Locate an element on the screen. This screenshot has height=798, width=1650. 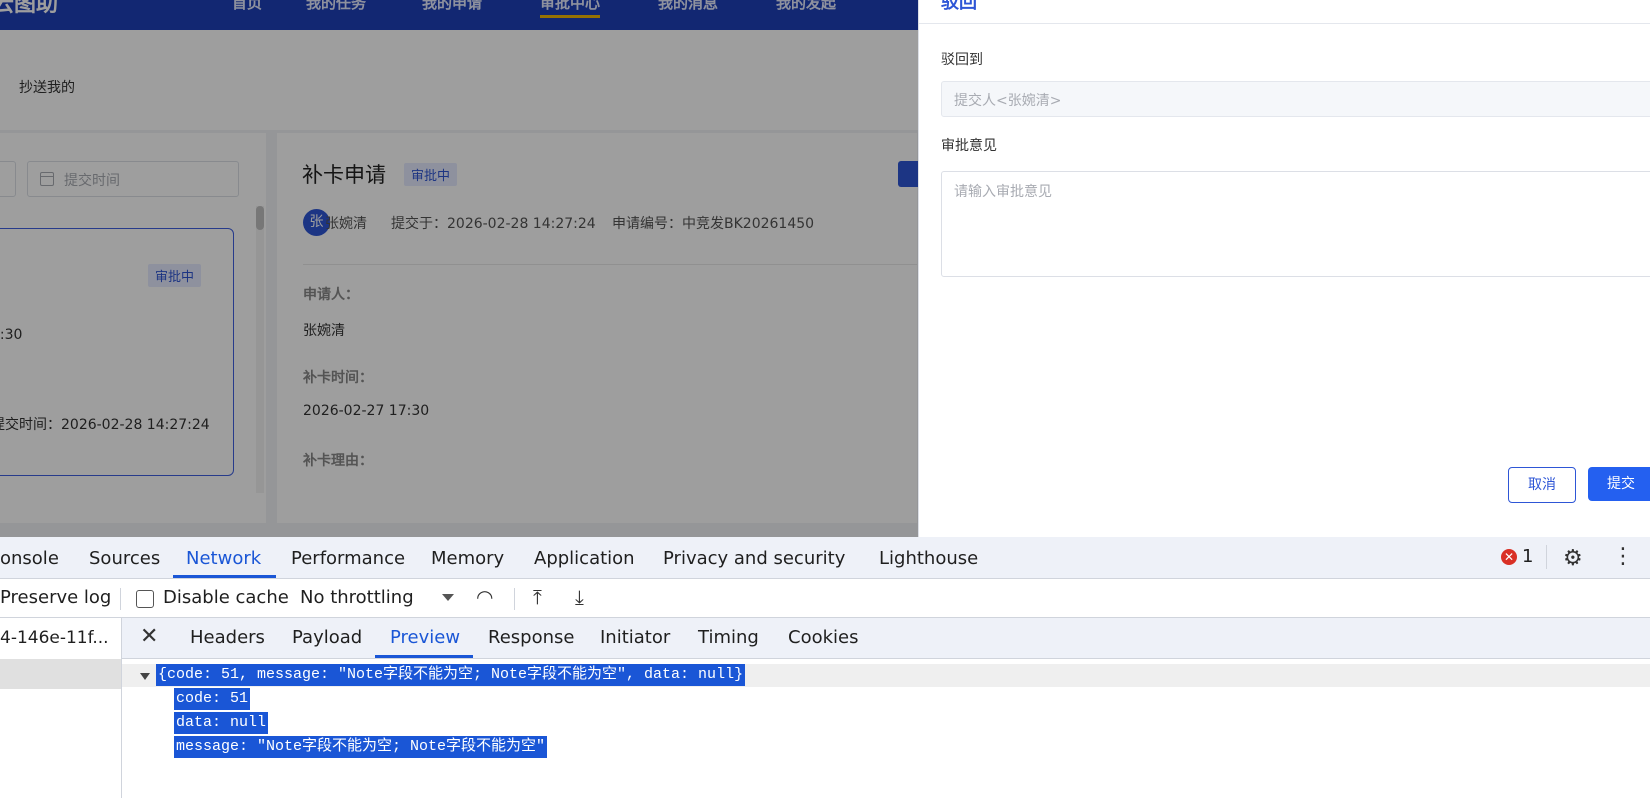
drawer-title: 驳回 is located at coordinates (959, 6).